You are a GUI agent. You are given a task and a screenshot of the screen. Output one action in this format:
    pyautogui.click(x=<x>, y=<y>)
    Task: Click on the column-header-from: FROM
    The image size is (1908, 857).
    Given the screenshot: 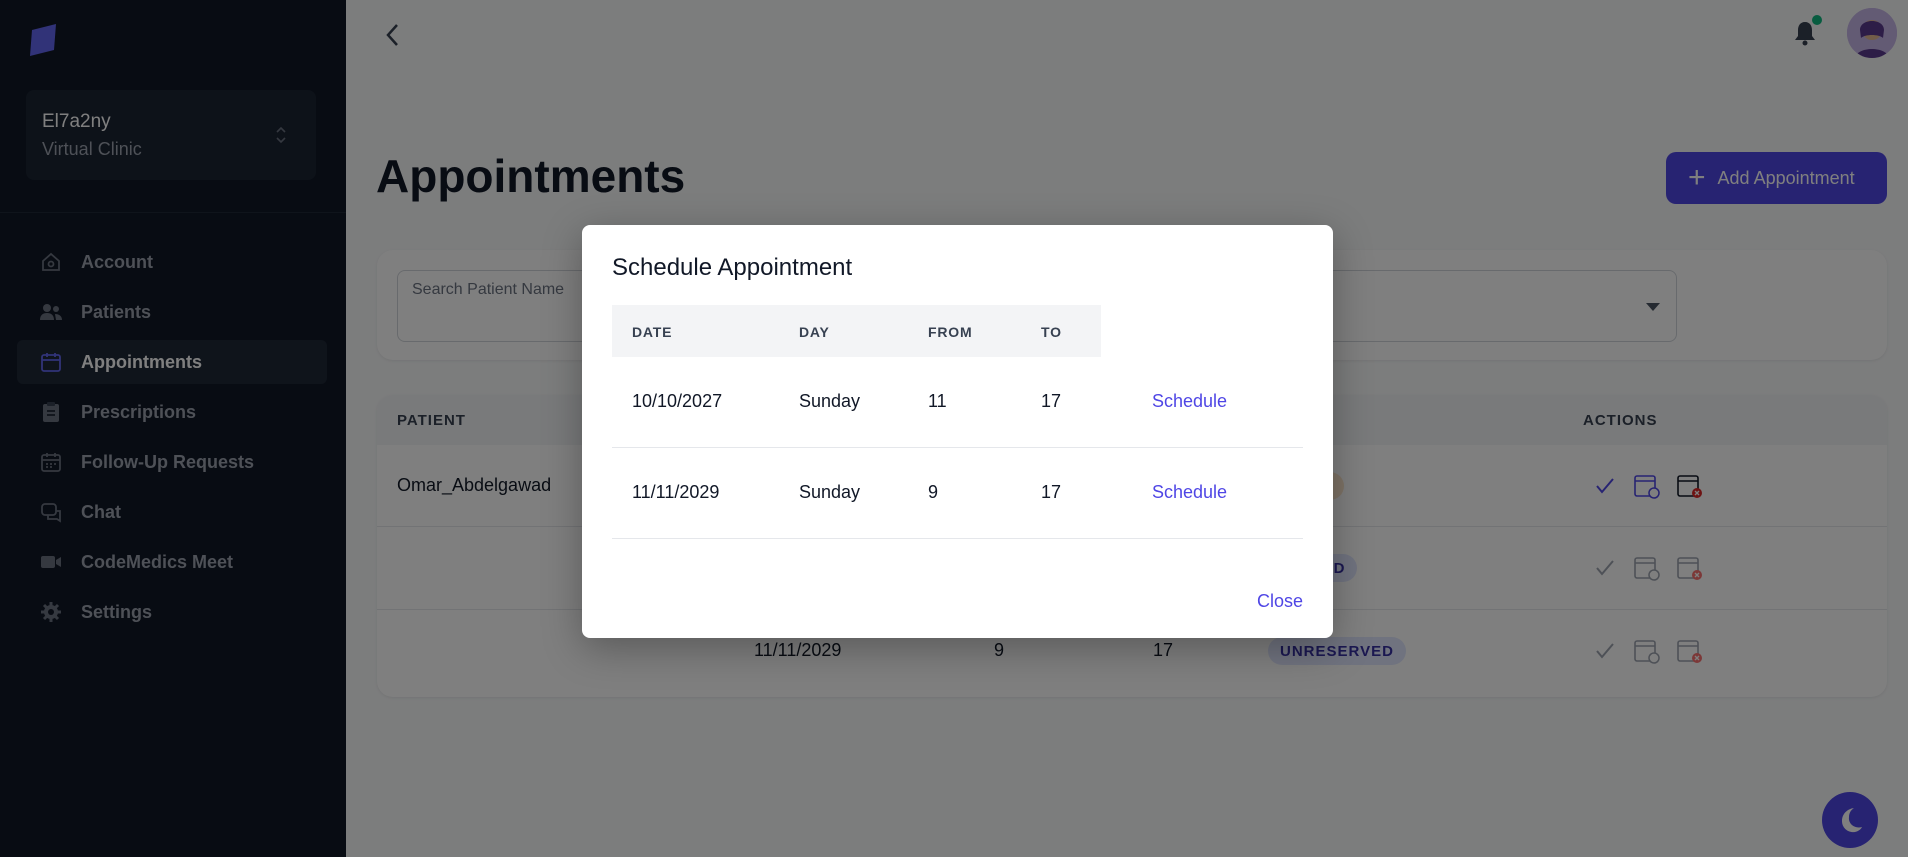 What is the action you would take?
    pyautogui.click(x=950, y=332)
    